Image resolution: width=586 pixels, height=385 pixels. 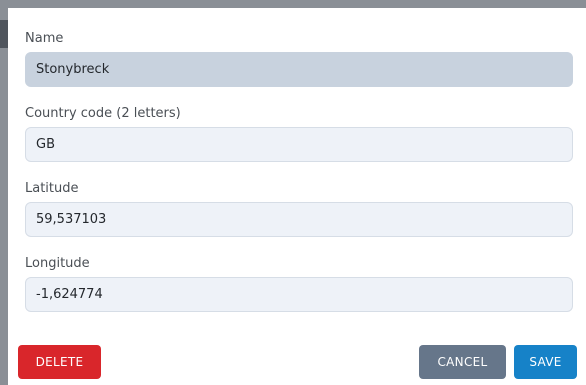 I want to click on background-header-fragment, so click(x=4, y=34).